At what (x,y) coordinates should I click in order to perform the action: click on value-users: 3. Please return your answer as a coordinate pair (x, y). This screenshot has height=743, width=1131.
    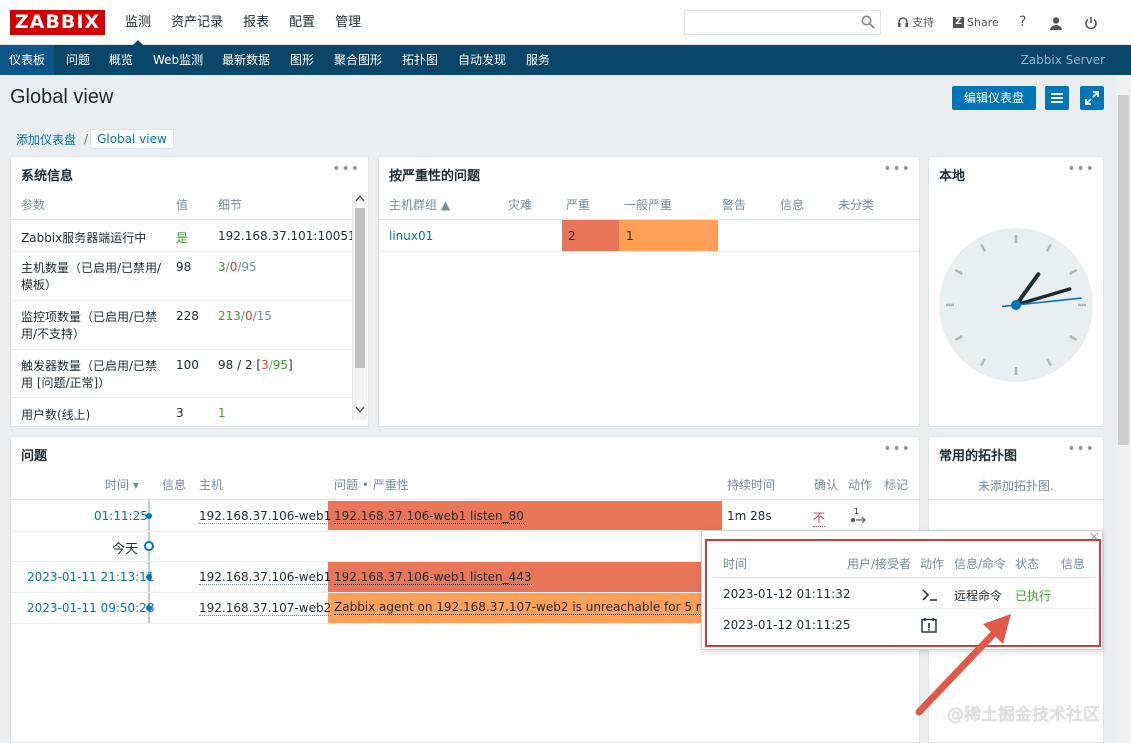
    Looking at the image, I should click on (180, 413).